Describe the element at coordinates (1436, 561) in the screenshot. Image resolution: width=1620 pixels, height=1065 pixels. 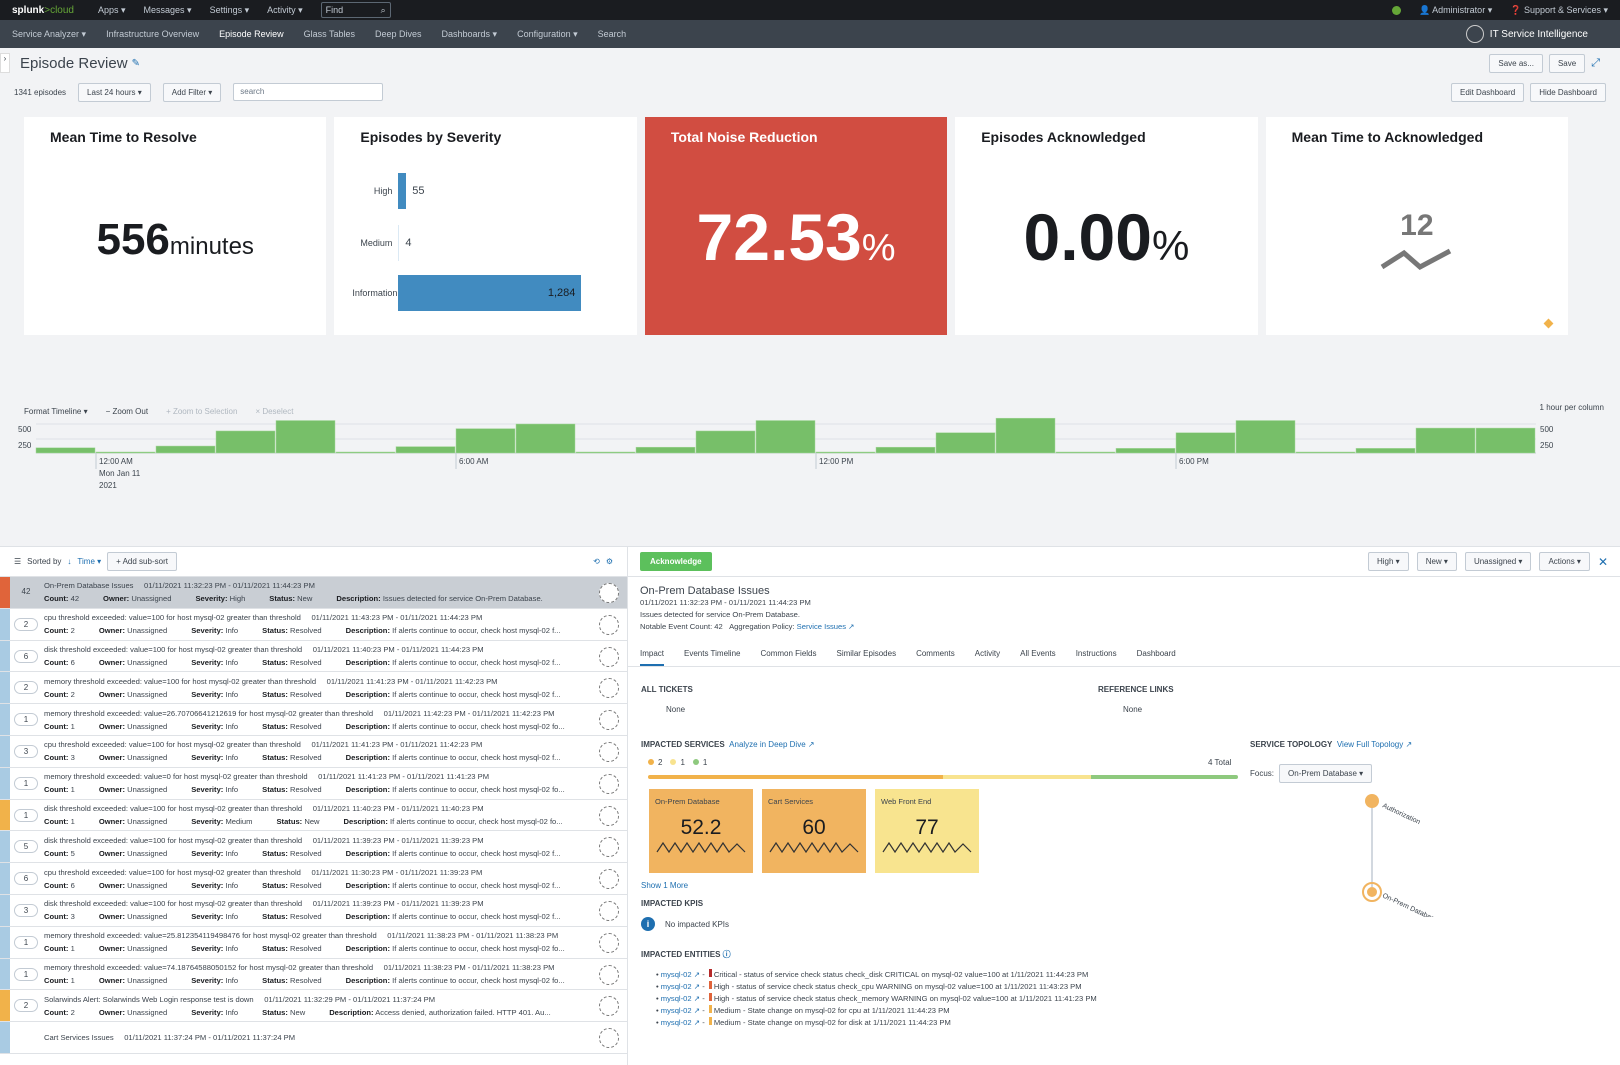
I see `status-dropdown: New ▾` at that location.